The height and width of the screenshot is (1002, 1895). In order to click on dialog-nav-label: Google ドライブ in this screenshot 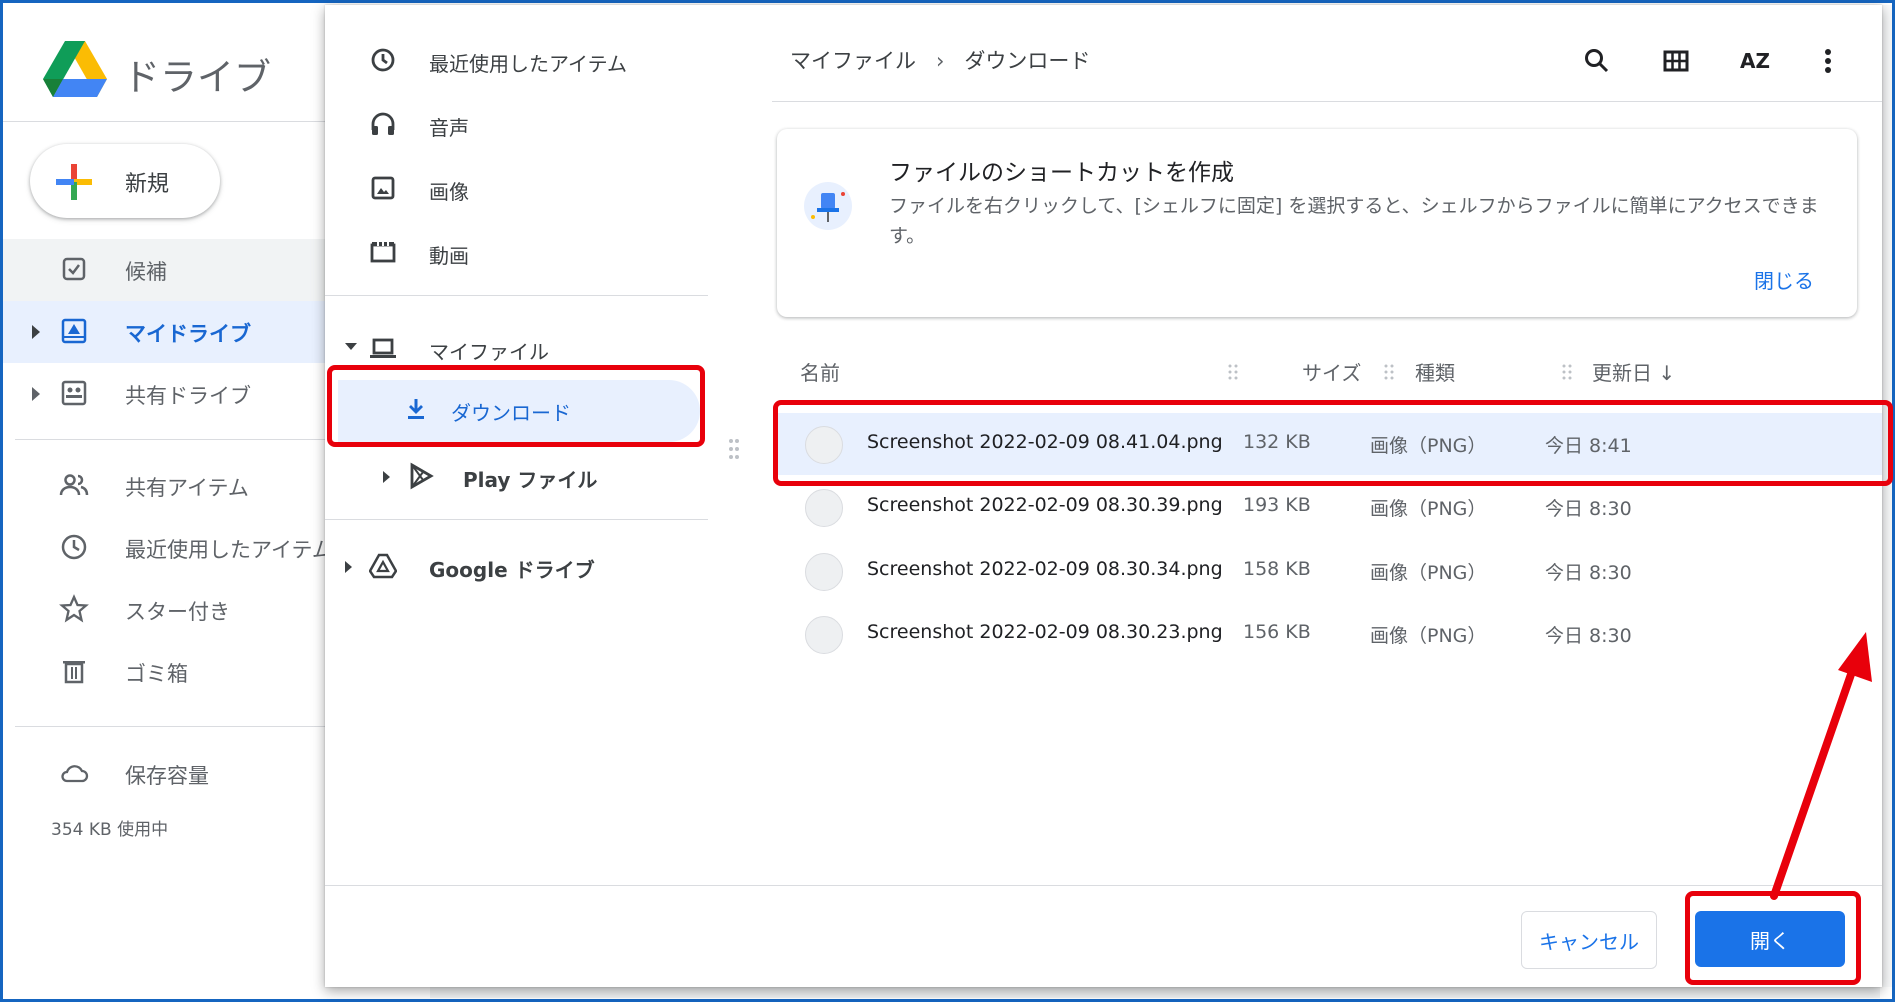, I will do `click(512, 570)`.